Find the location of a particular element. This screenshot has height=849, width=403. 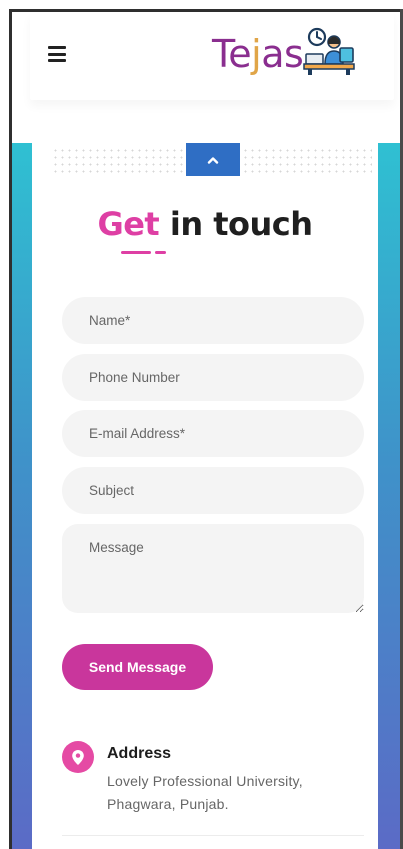

chevron-up-icon is located at coordinates (213, 160).